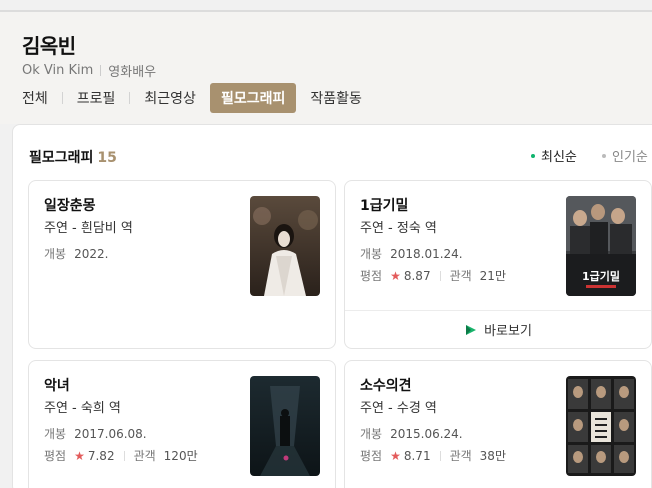 Image resolution: width=652 pixels, height=488 pixels. Describe the element at coordinates (82, 408) in the screenshot. I see `work-role: 주연 - 숙희 역` at that location.